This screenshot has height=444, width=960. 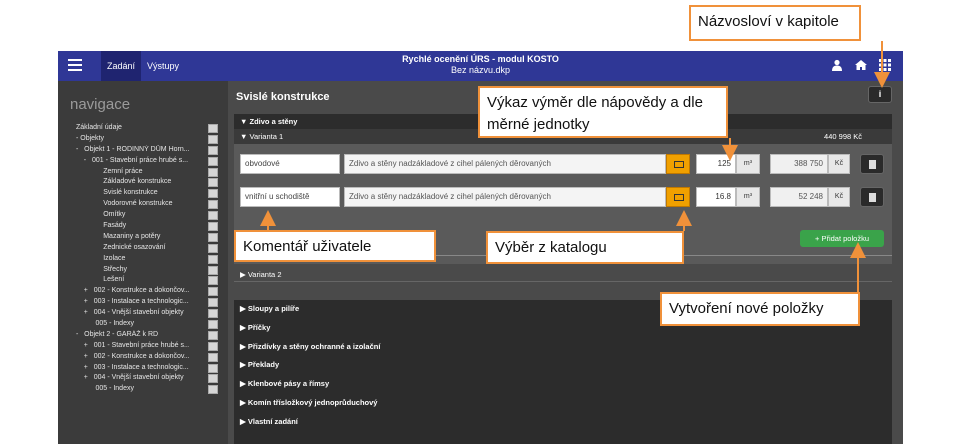 I want to click on callout-nova: Vytvoření nové položky, so click(x=760, y=309).